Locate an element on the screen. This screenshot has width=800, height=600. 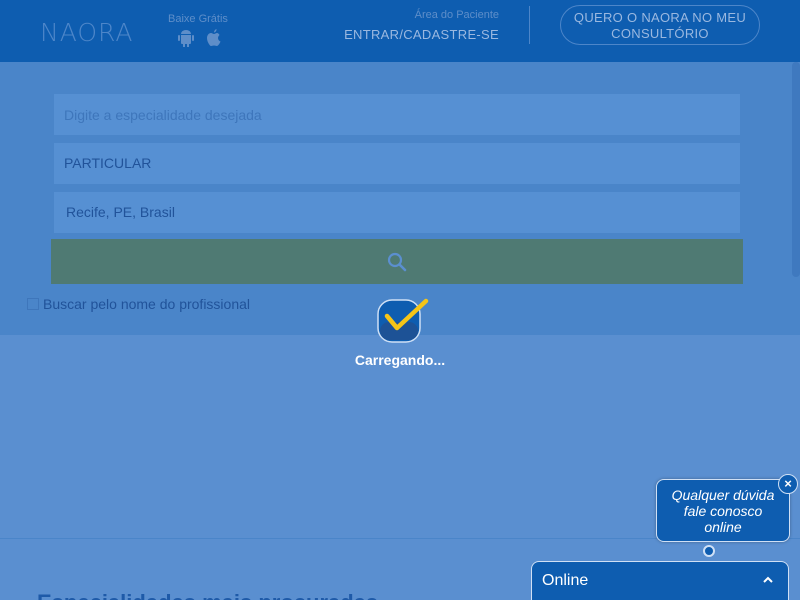
chat-invite-line-1: Qualquer dúvida is located at coordinates (723, 495).